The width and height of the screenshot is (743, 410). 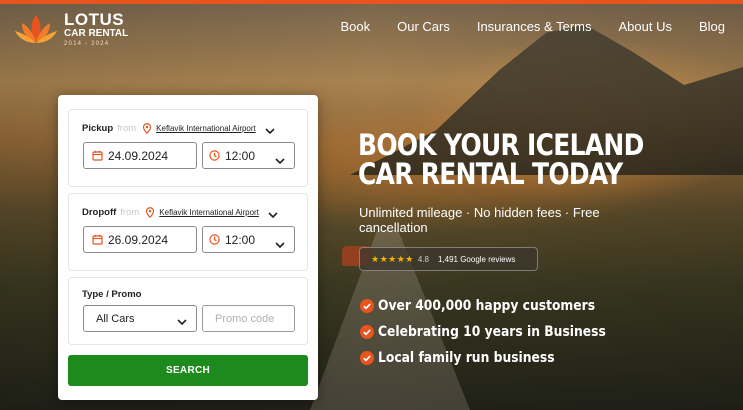 I want to click on list-item: Local family run business, so click(x=498, y=358).